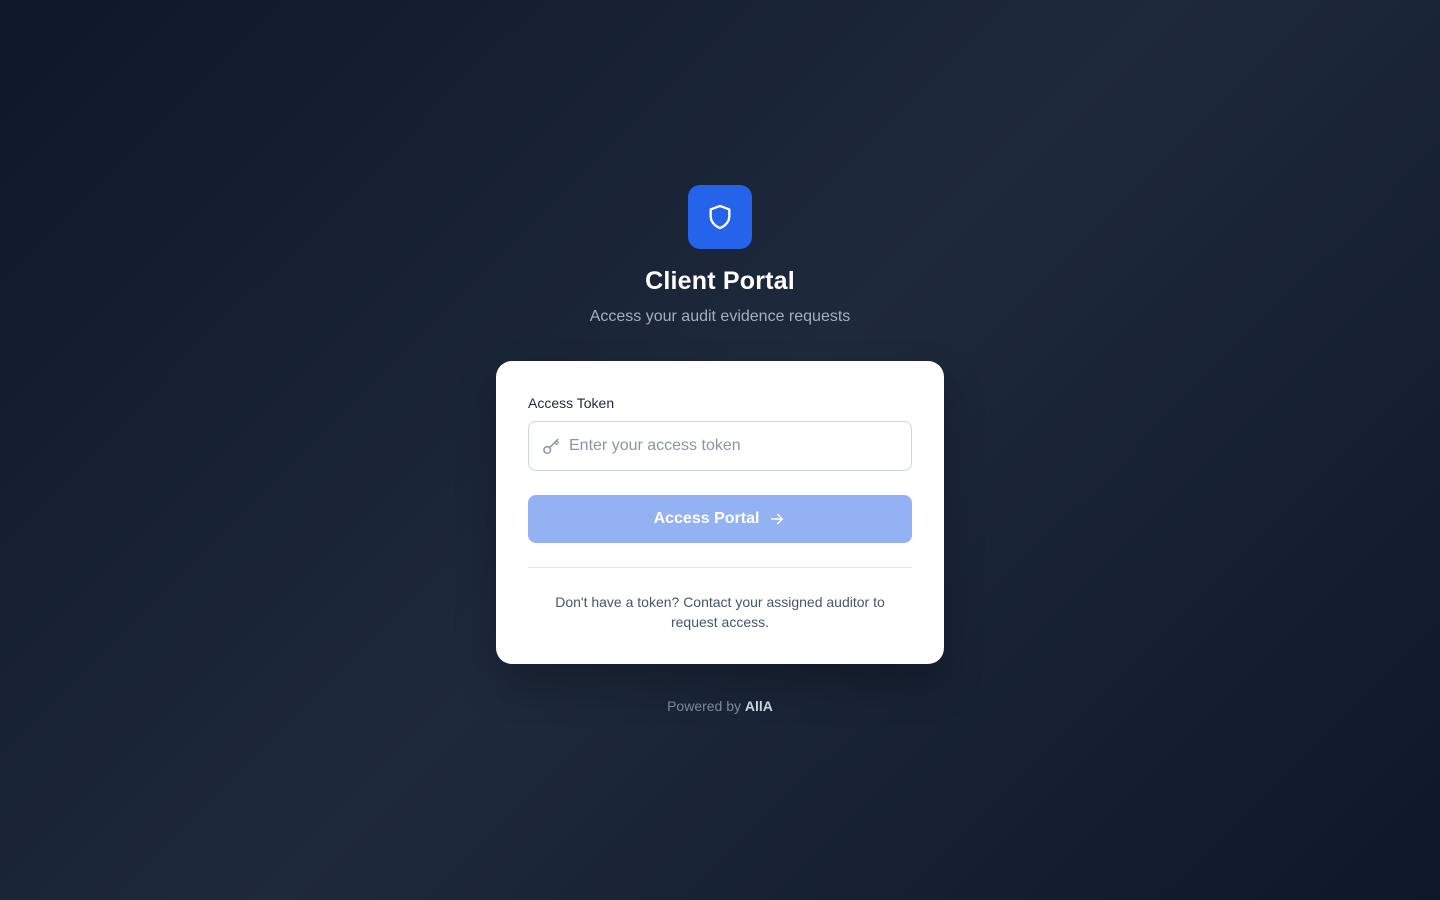 The width and height of the screenshot is (1440, 900). I want to click on access-portal-button-label: Access Portal, so click(706, 518).